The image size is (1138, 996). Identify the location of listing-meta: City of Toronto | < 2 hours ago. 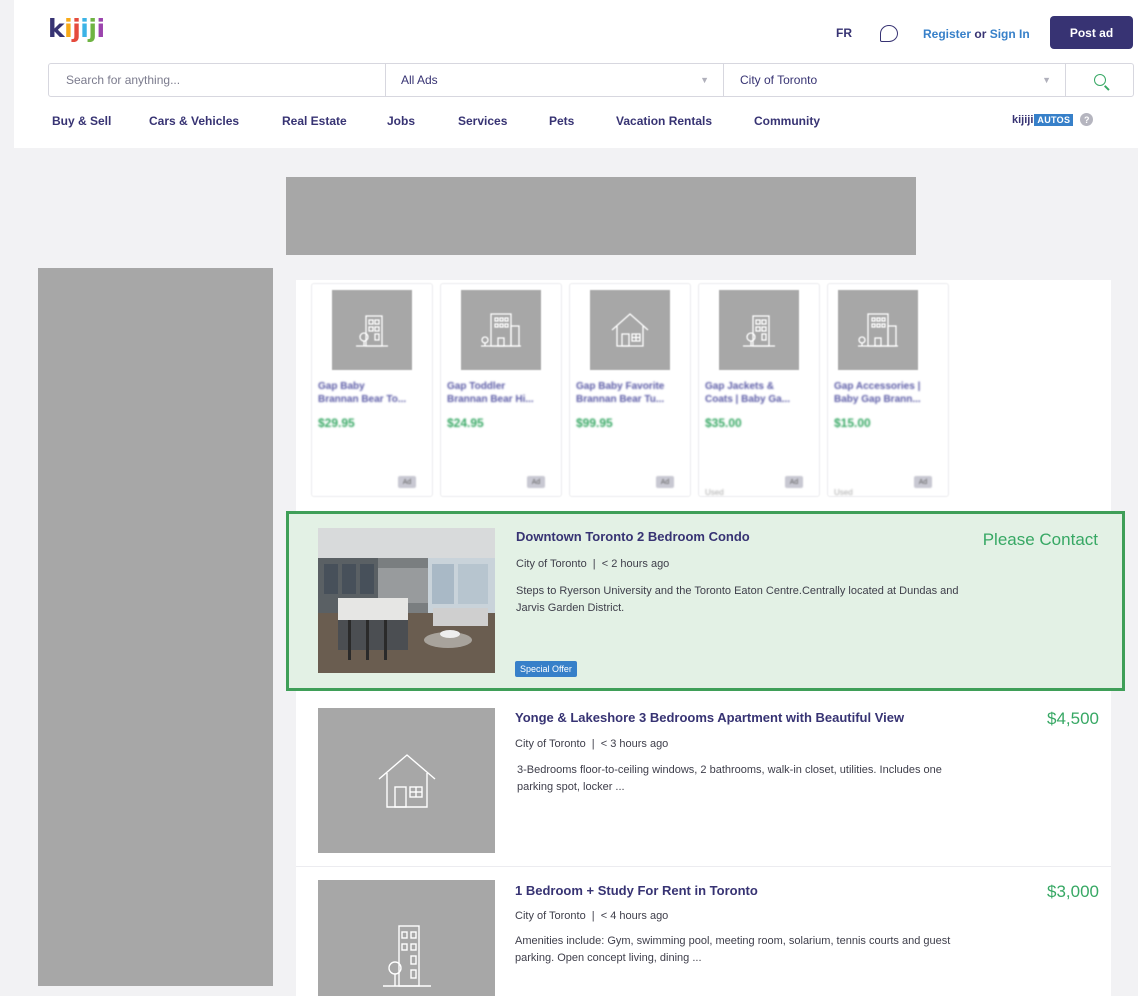
(592, 564).